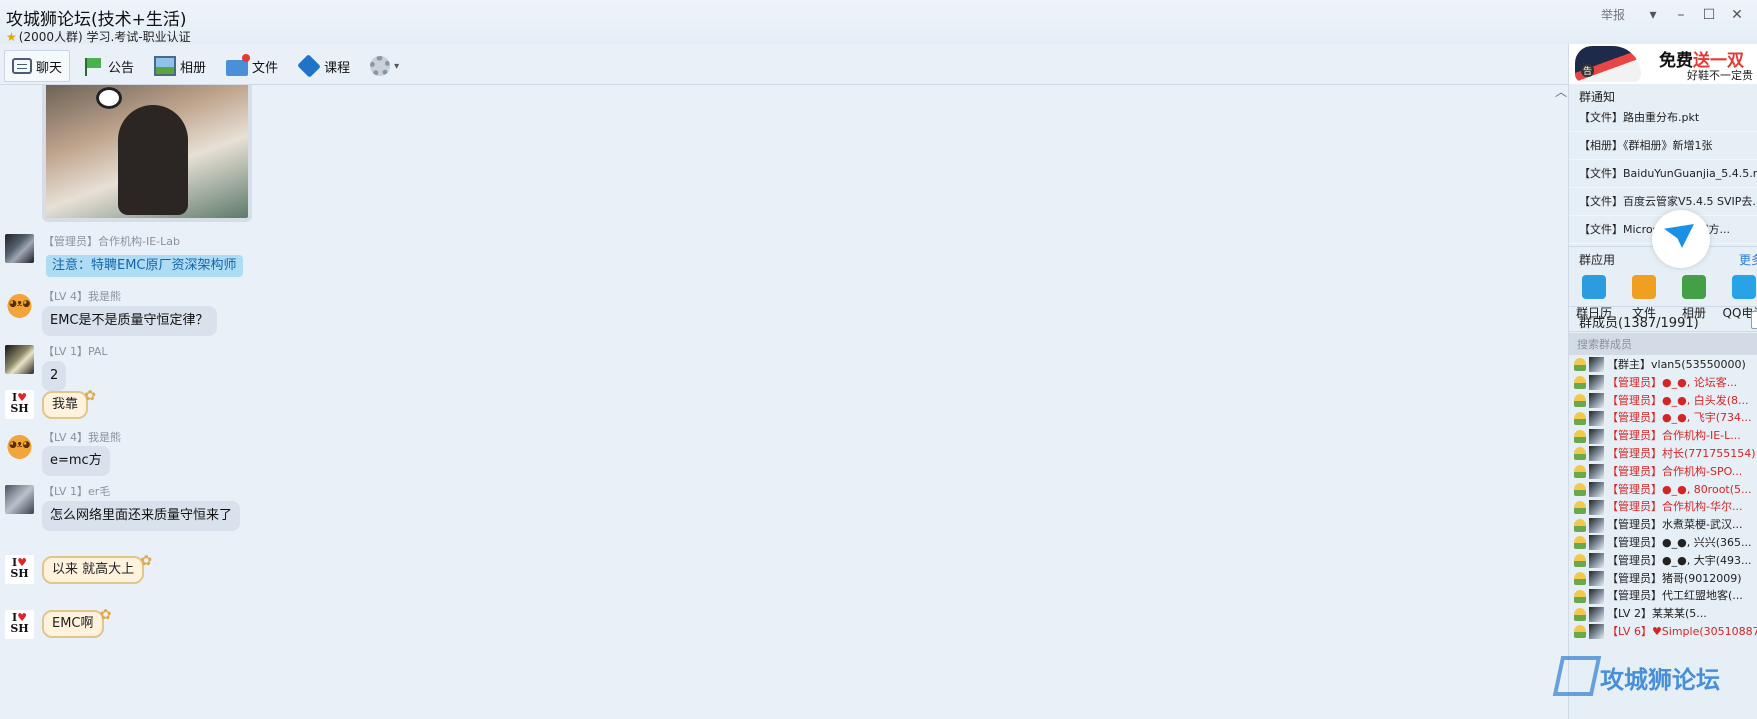 The height and width of the screenshot is (719, 1757). What do you see at coordinates (1663, 146) in the screenshot?
I see `notice-item: 【相册】《群相册》新增1张` at bounding box center [1663, 146].